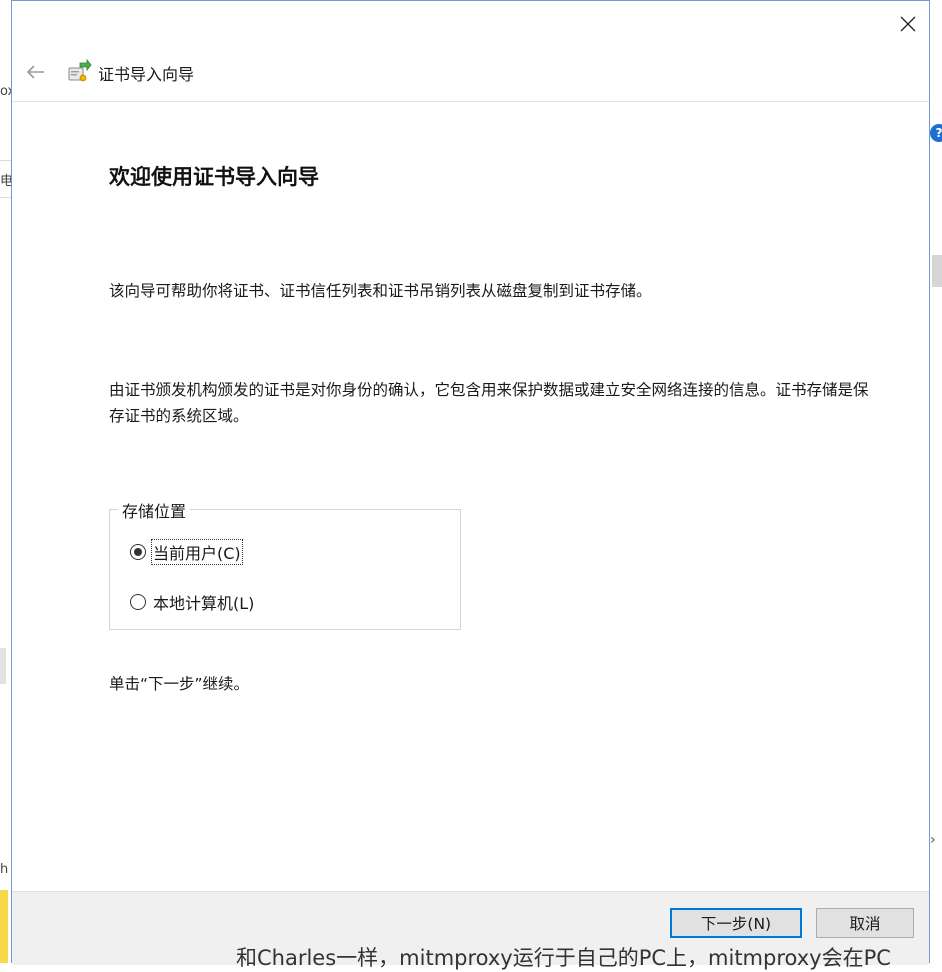 This screenshot has width=942, height=972. I want to click on back-button, so click(35, 72).